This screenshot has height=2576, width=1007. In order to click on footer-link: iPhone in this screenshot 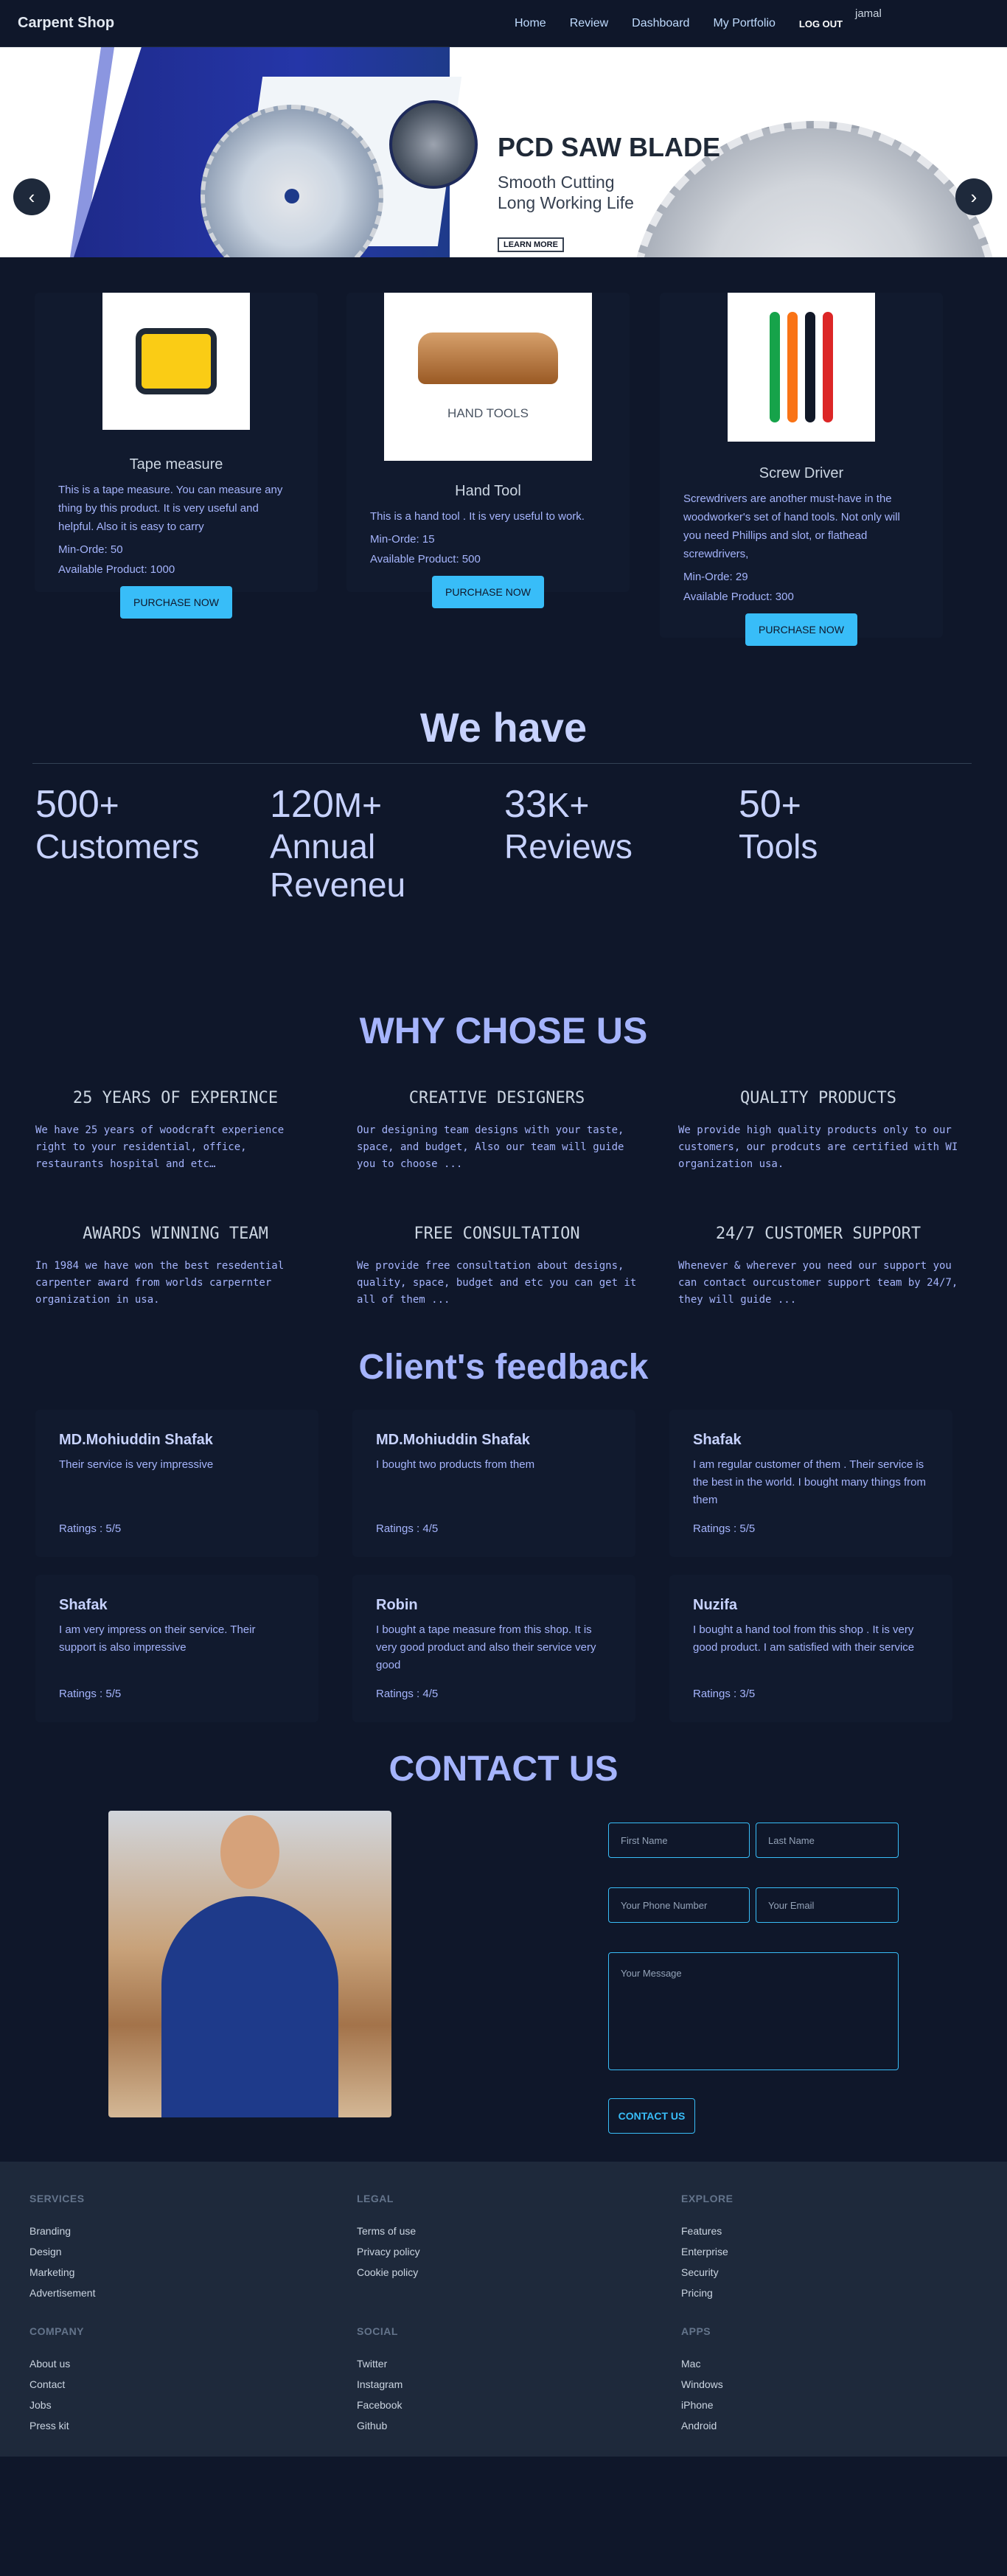, I will do `click(791, 2405)`.